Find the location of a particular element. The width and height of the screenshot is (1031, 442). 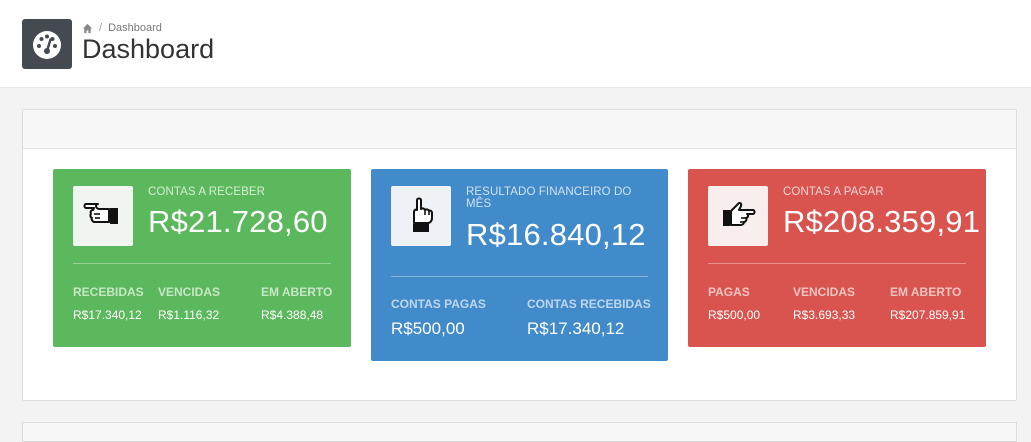

card-value: R$16.840,12 is located at coordinates (556, 234).